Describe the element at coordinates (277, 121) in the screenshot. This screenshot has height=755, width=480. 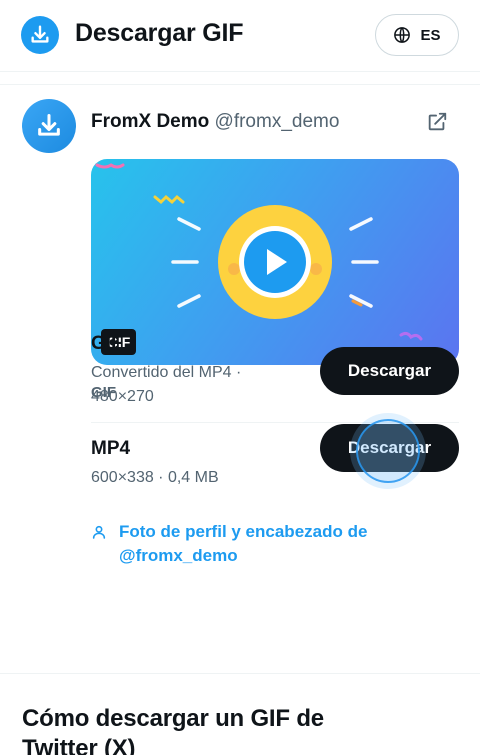
I see `author-handle: @fromx_demo` at that location.